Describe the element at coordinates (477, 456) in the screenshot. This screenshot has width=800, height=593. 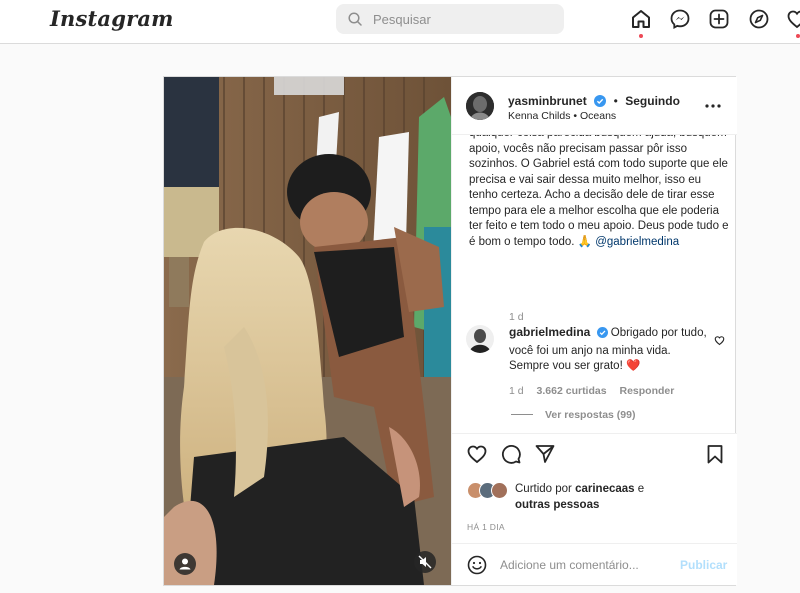
I see `like-icon` at that location.